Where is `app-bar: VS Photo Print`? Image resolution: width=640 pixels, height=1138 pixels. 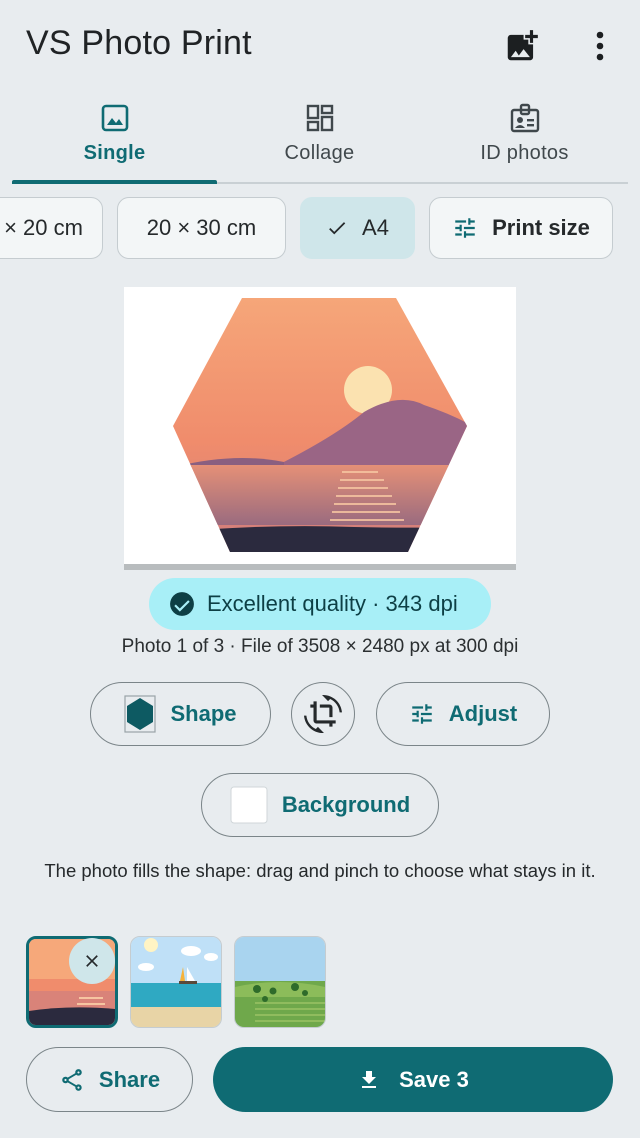
app-bar: VS Photo Print is located at coordinates (320, 45).